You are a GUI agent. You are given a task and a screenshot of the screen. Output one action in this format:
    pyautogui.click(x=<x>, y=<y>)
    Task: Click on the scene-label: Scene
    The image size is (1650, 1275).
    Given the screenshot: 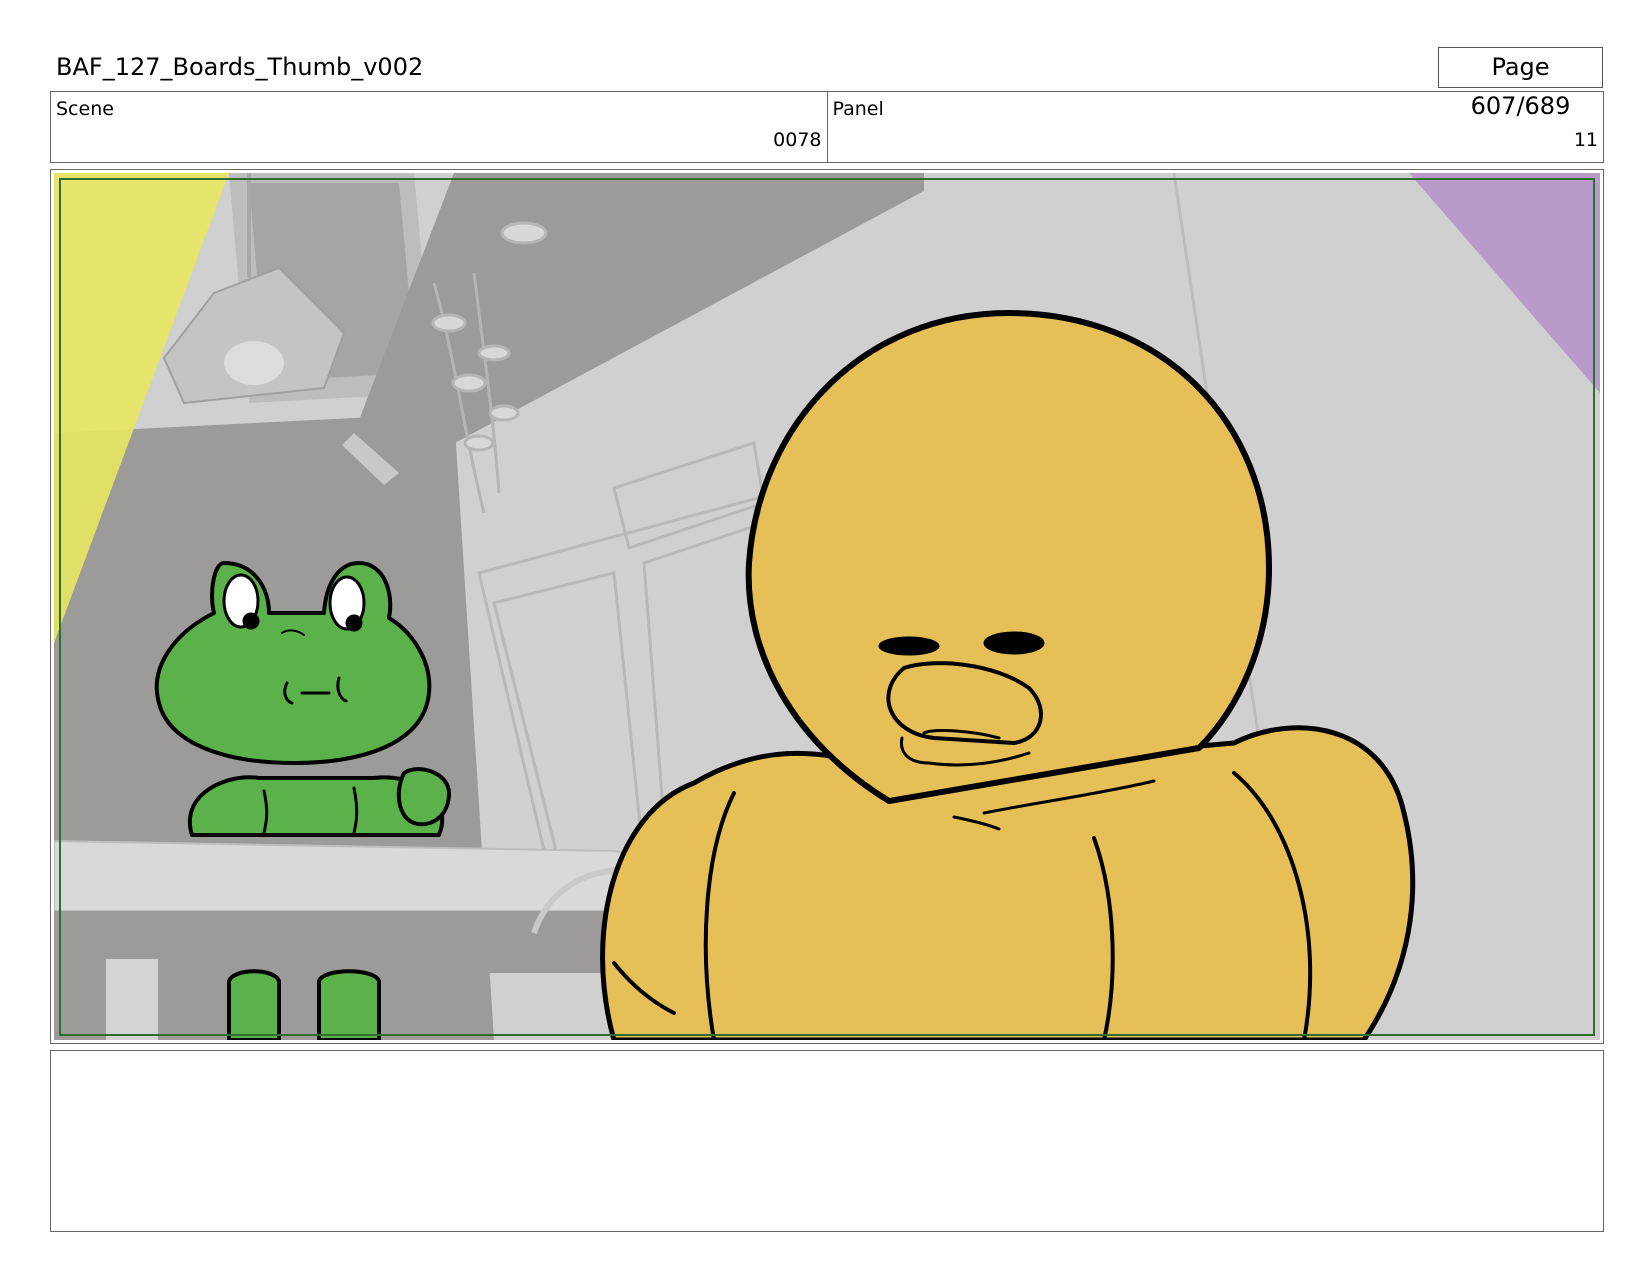 What is the action you would take?
    pyautogui.click(x=85, y=109)
    